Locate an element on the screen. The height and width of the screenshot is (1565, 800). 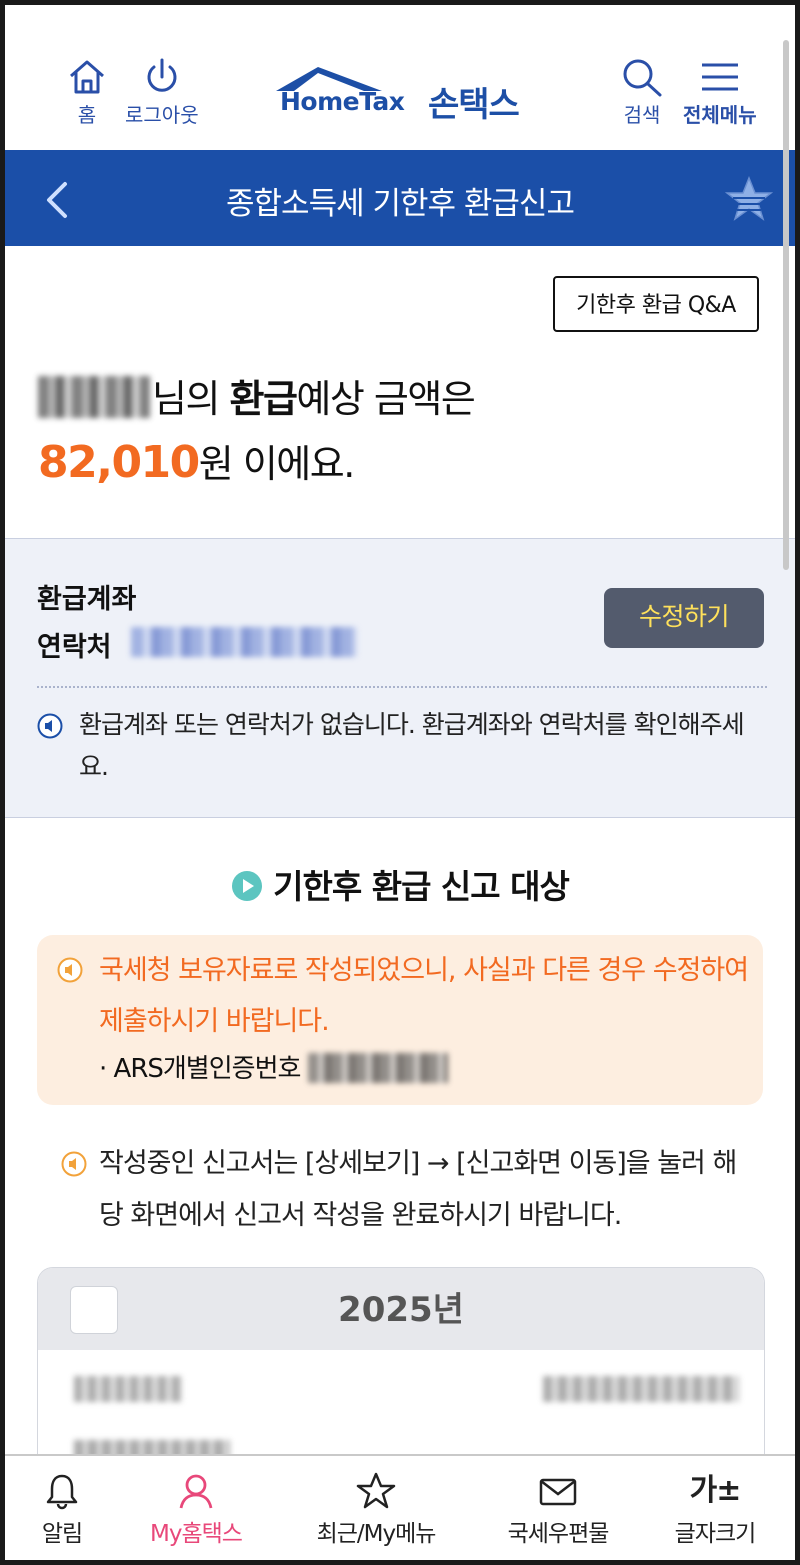
logo-text: HomeTax is located at coordinates (342, 101).